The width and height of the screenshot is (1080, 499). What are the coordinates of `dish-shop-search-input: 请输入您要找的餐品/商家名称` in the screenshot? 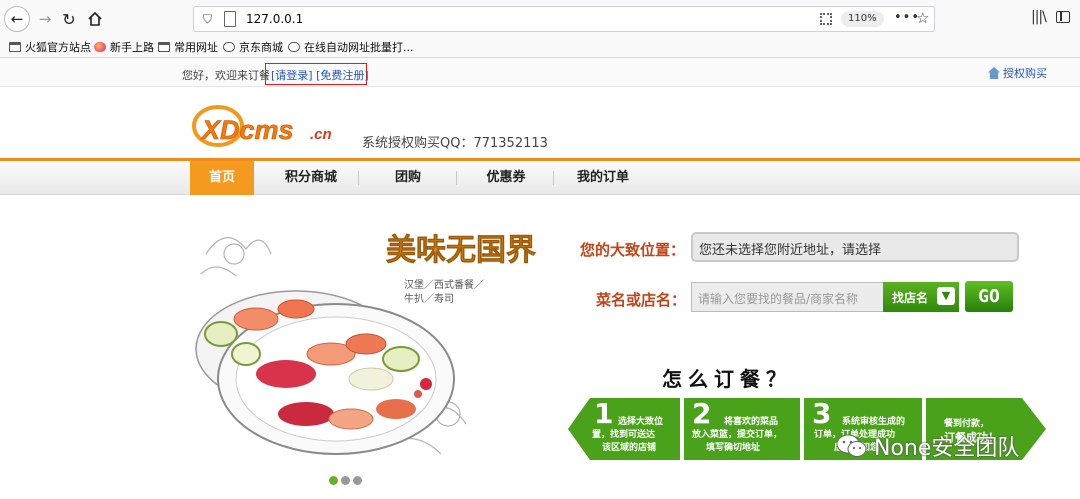 It's located at (787, 297).